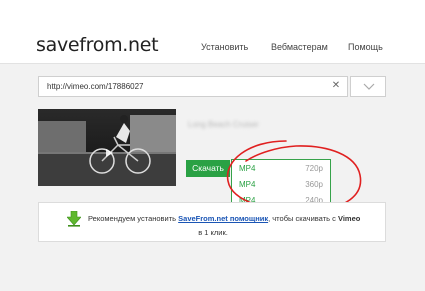 The width and height of the screenshot is (425, 291). I want to click on nav-help: Помощь, so click(365, 47).